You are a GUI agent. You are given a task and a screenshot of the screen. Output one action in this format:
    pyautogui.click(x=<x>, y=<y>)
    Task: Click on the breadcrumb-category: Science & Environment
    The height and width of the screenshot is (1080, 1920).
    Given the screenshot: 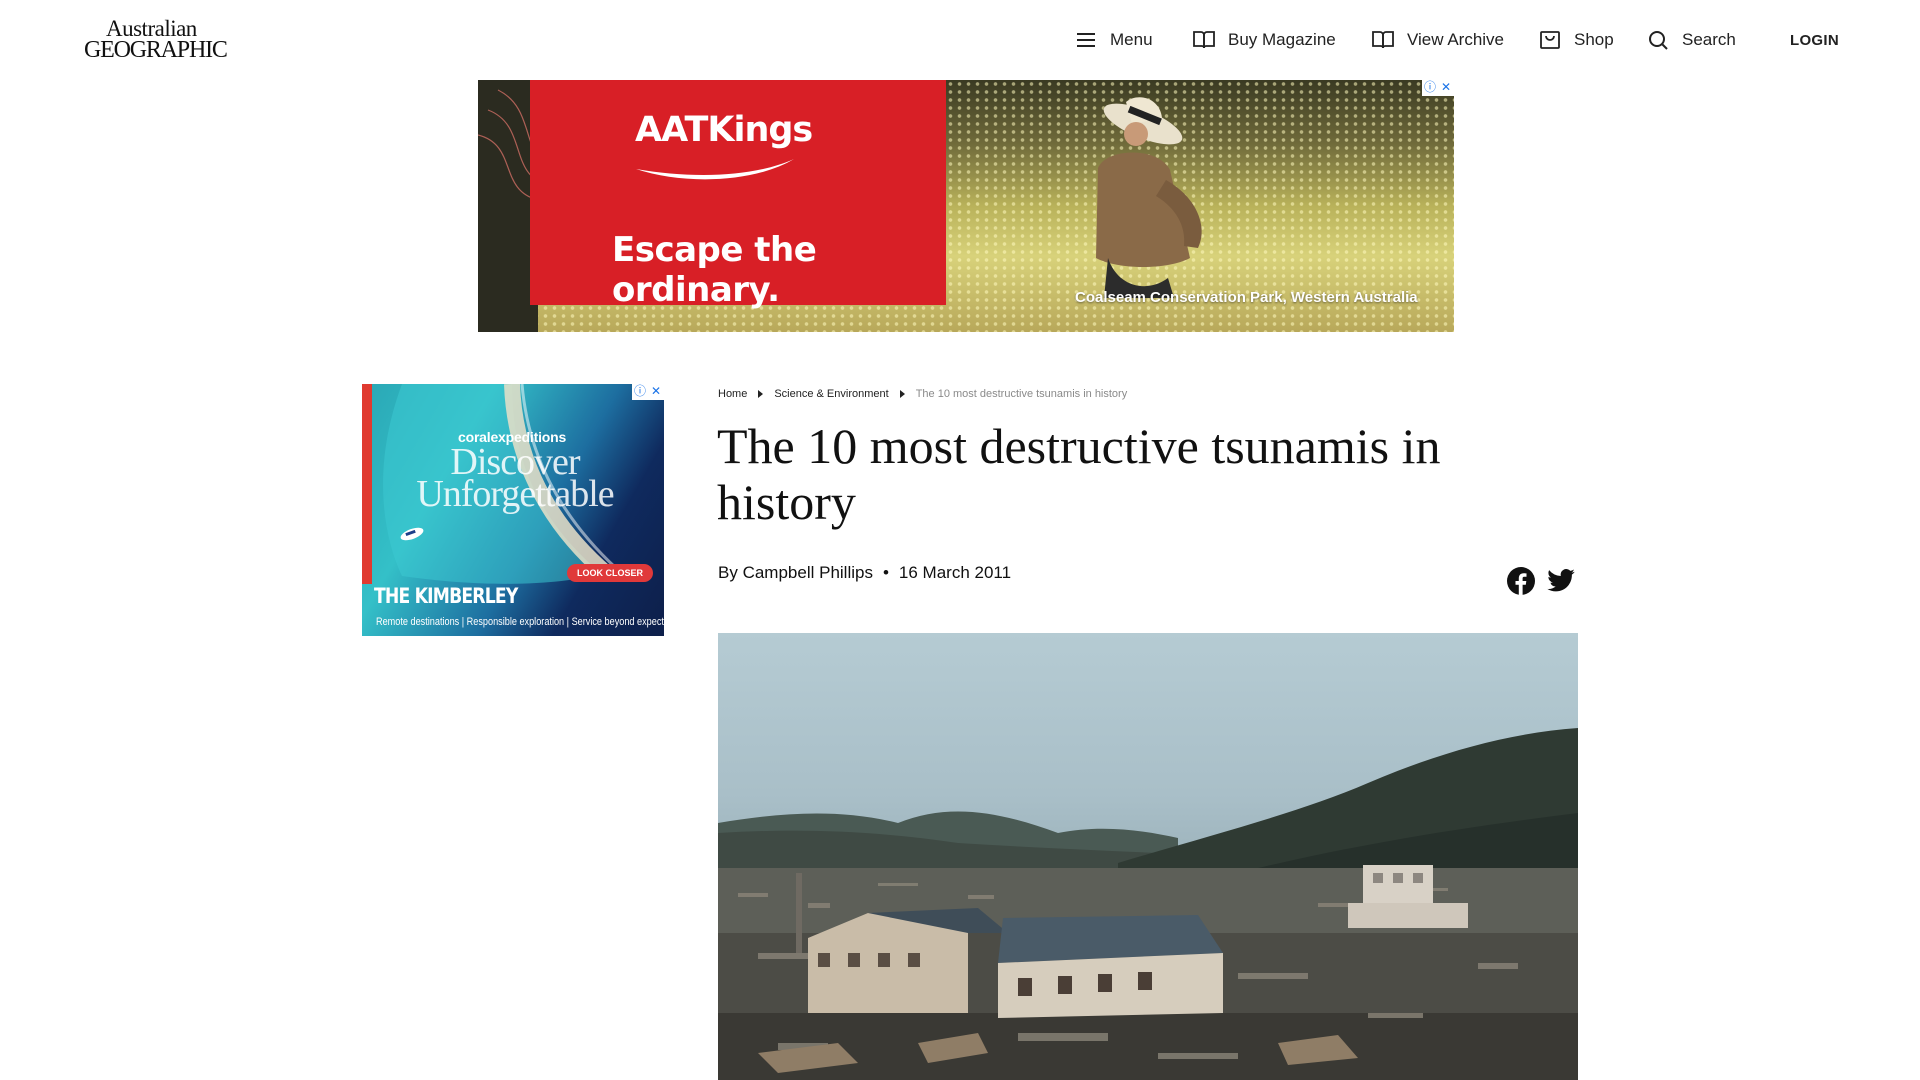 What is the action you would take?
    pyautogui.click(x=831, y=394)
    